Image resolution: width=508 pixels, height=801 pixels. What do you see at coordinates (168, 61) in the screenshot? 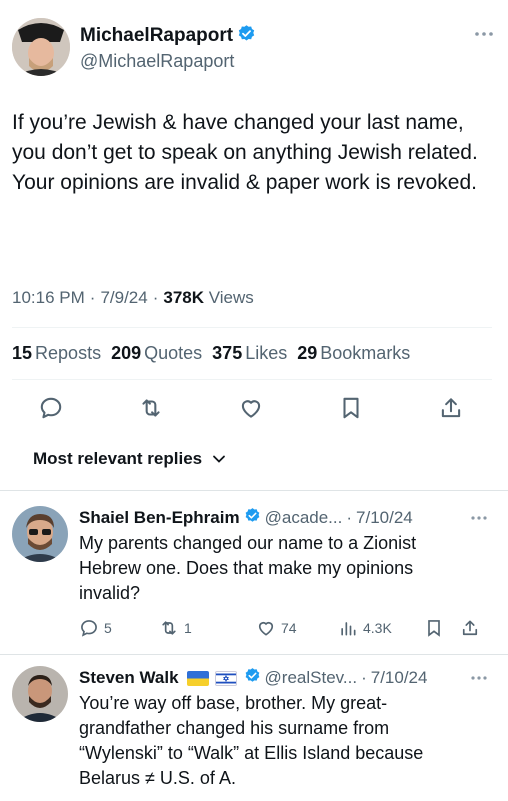
I see `author-handle: @MichaelRapaport` at bounding box center [168, 61].